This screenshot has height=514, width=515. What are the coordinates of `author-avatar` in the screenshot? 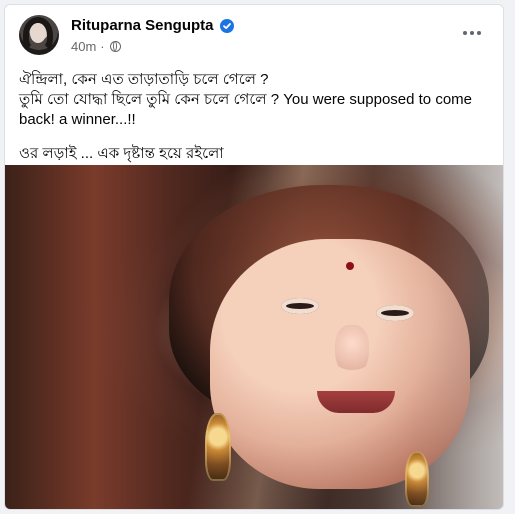 It's located at (39, 35).